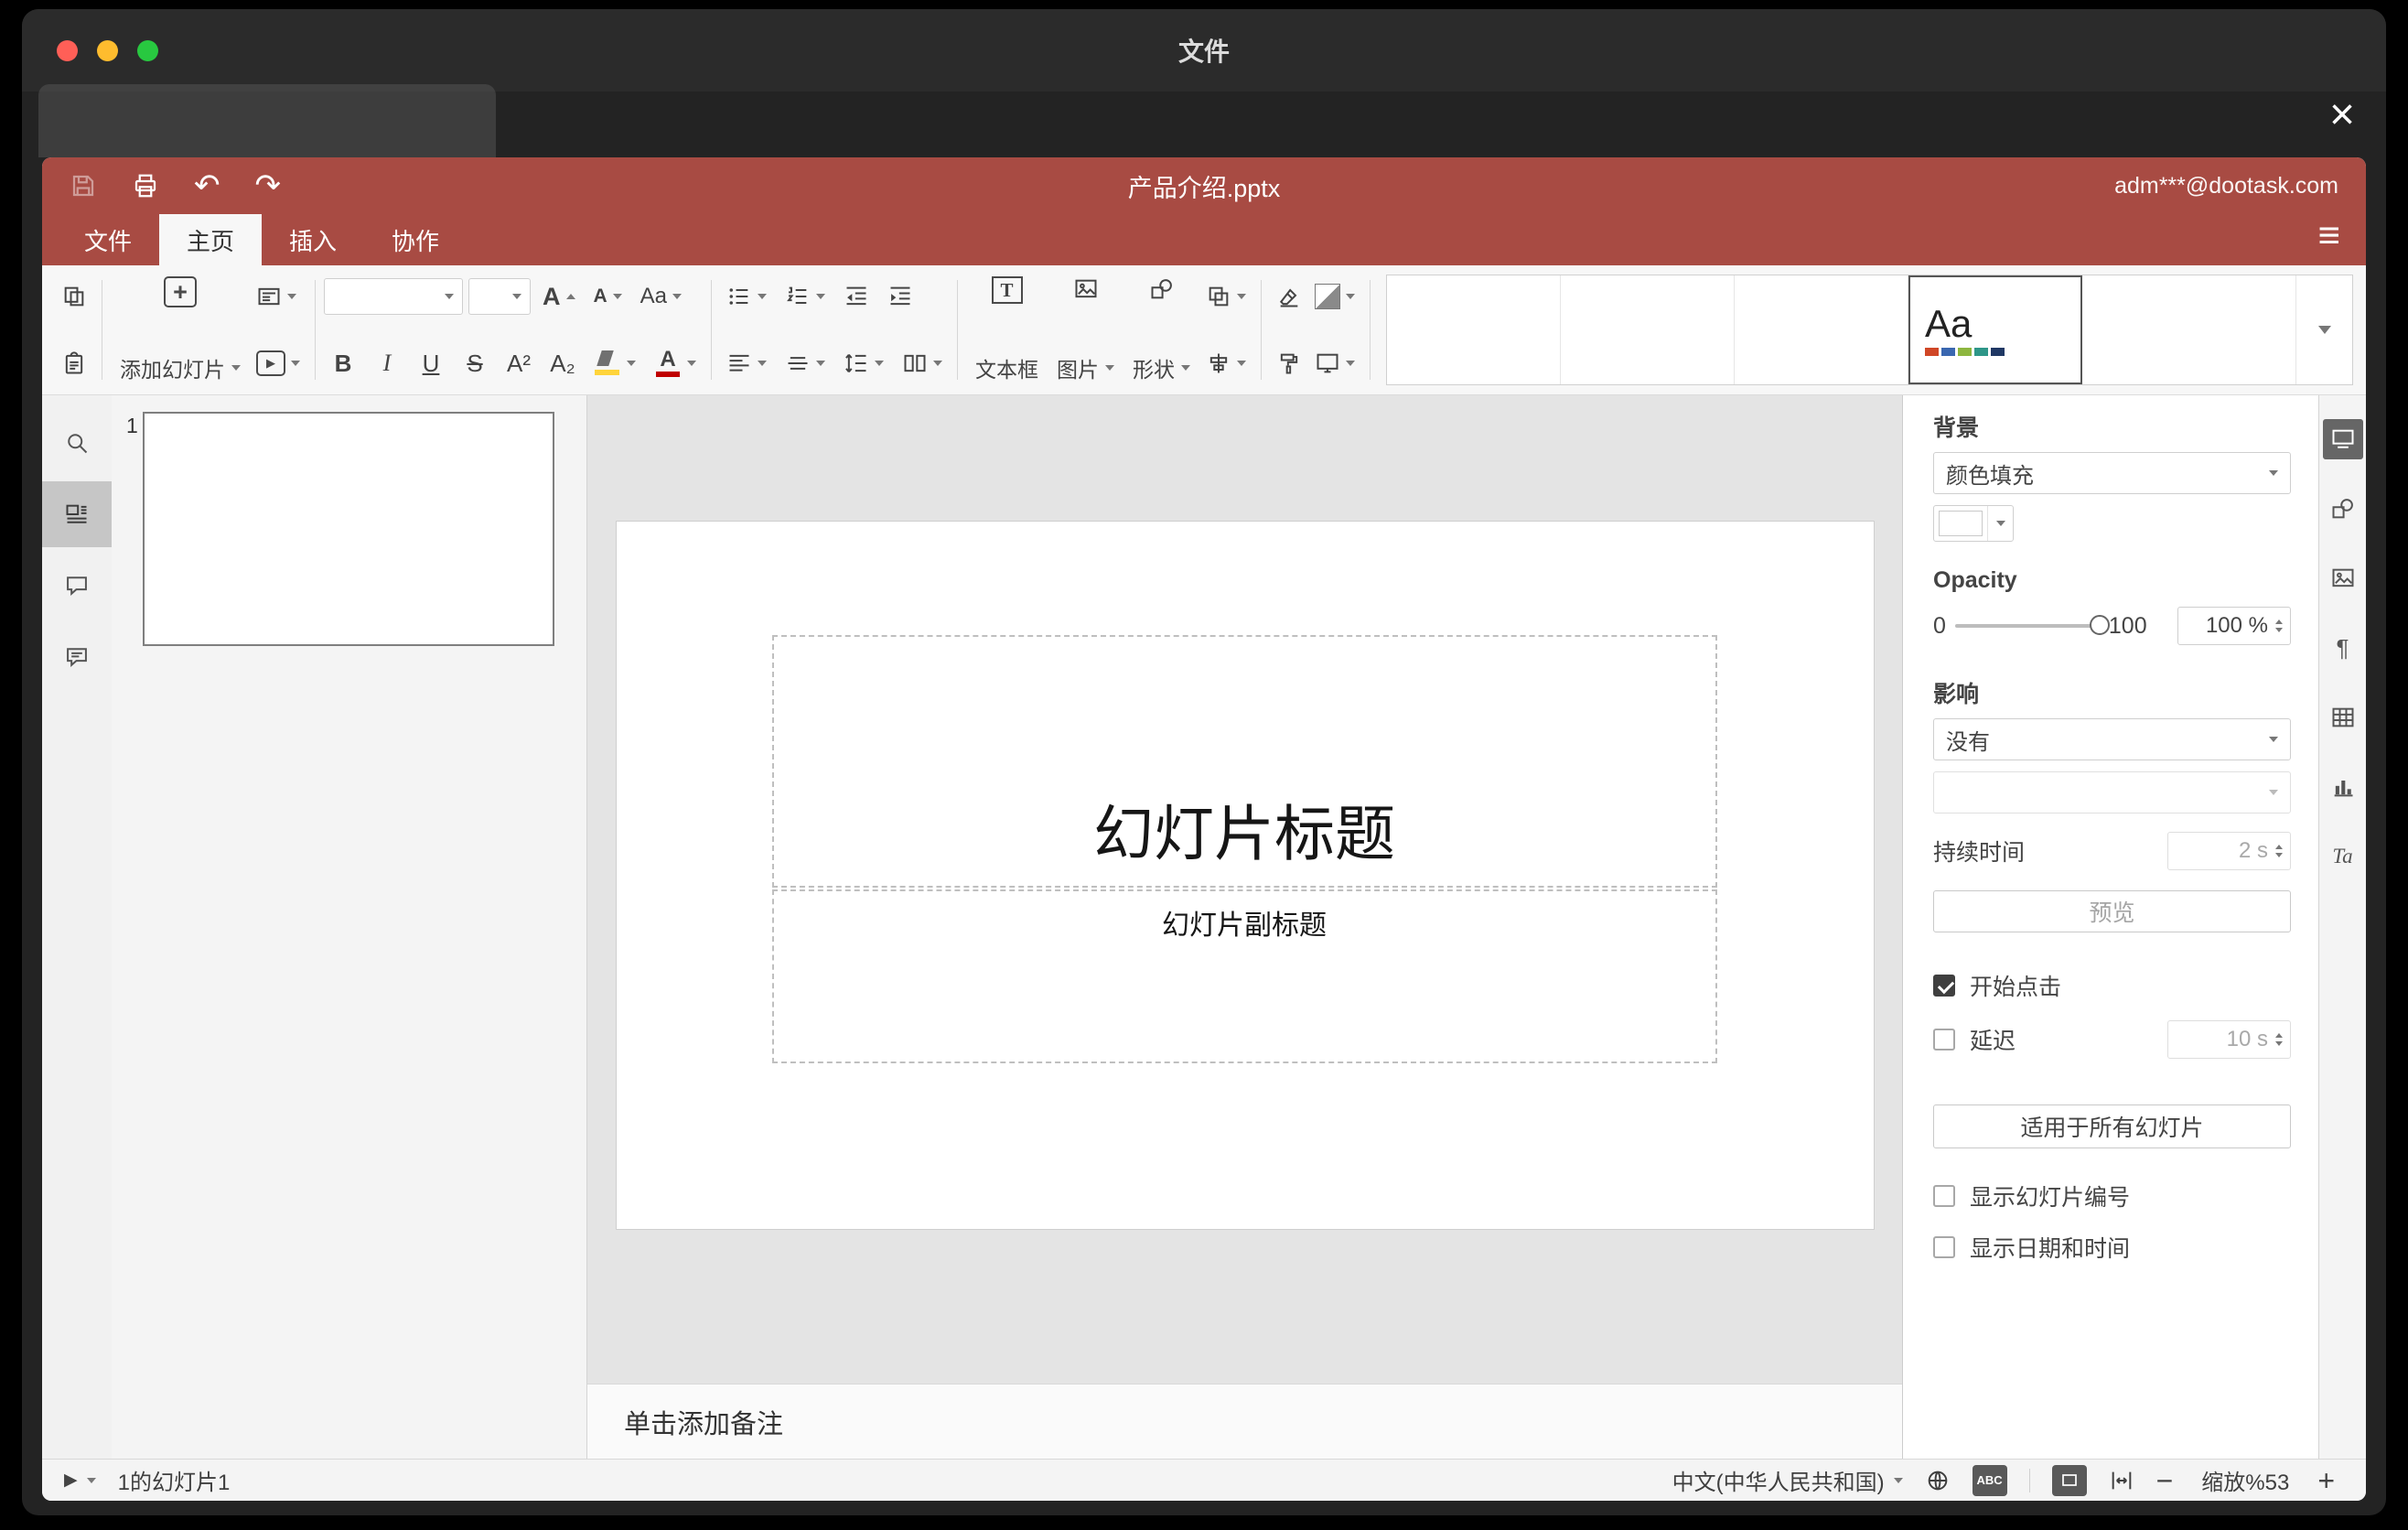  I want to click on title-placeholder: 幻灯片标题, so click(1244, 761).